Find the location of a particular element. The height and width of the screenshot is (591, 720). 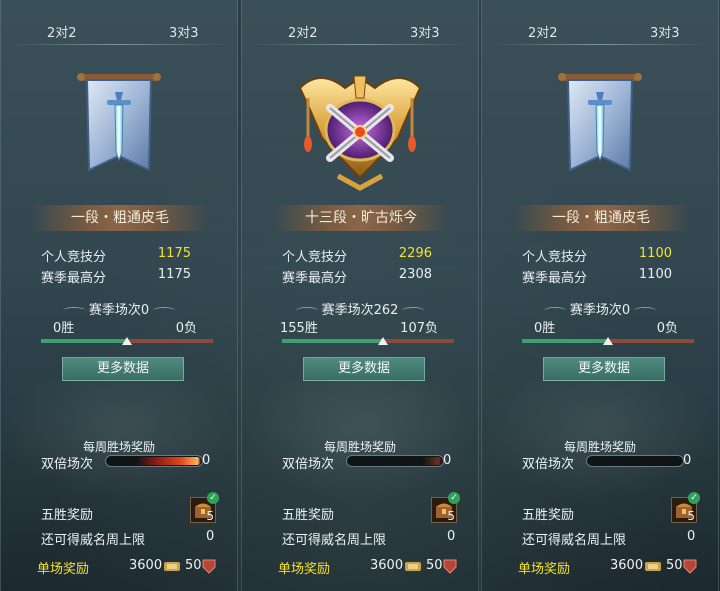

double-glow is located at coordinates (168, 461).